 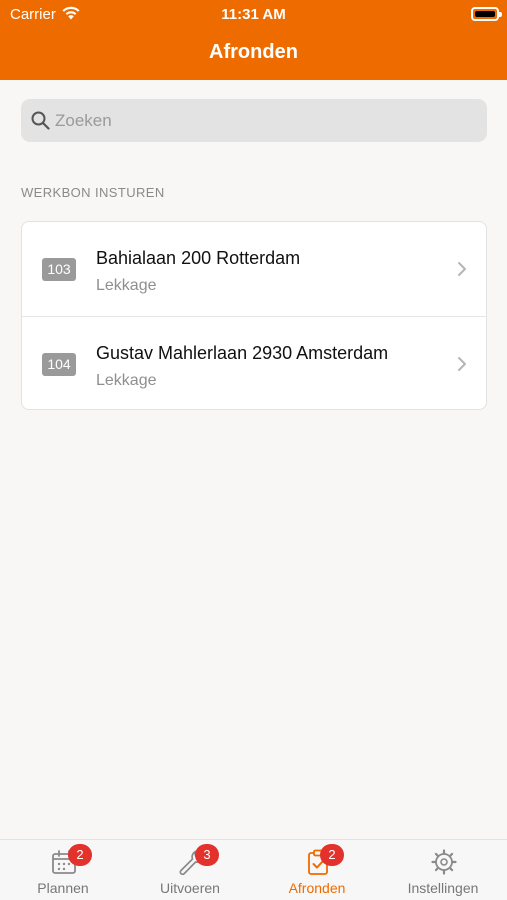 I want to click on search-icon, so click(x=40, y=120).